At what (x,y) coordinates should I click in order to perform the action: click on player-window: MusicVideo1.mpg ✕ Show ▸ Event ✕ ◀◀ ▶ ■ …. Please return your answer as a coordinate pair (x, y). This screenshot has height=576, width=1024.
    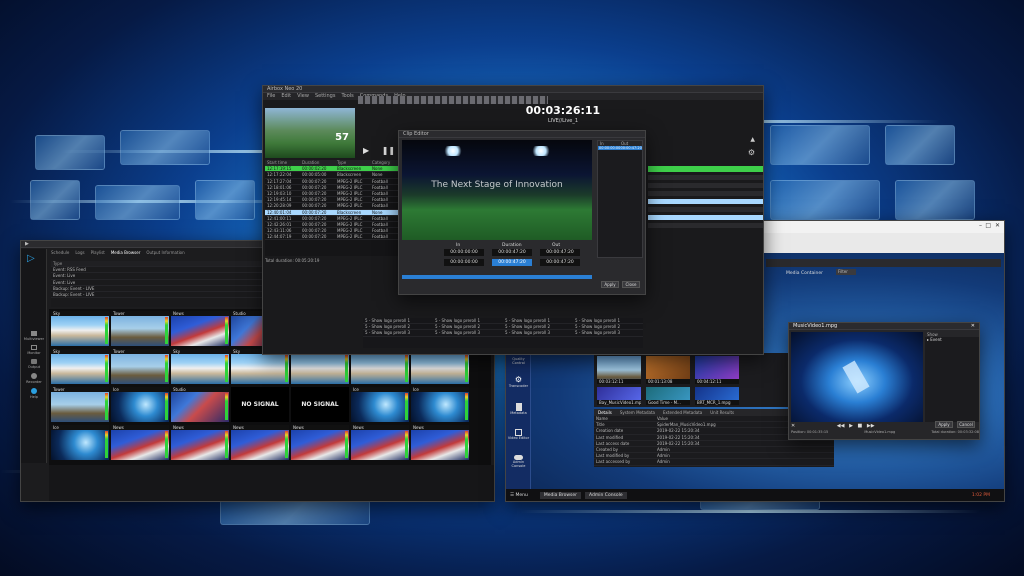
    Looking at the image, I should click on (884, 381).